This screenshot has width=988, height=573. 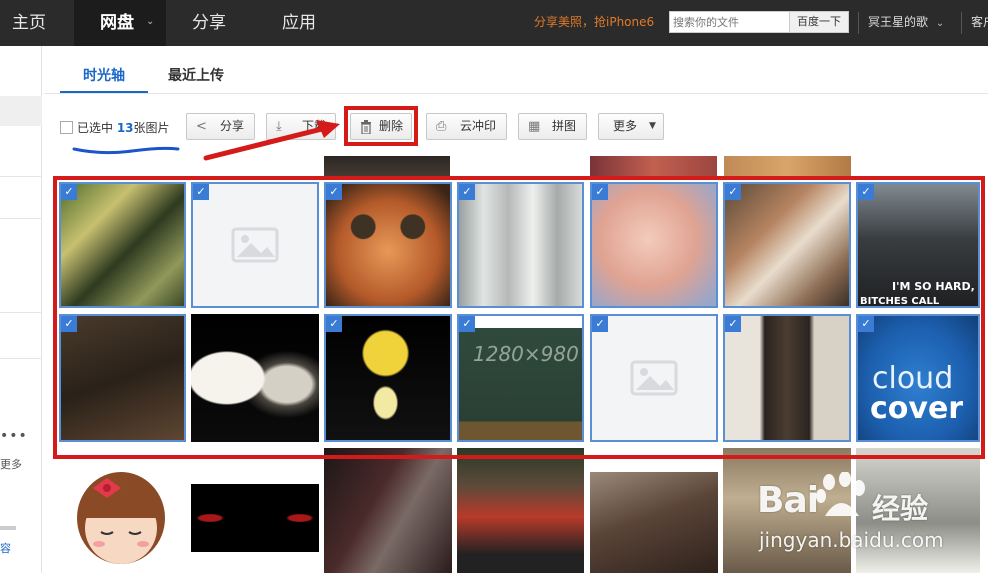 I want to click on printer-icon: ⎙, so click(x=441, y=126).